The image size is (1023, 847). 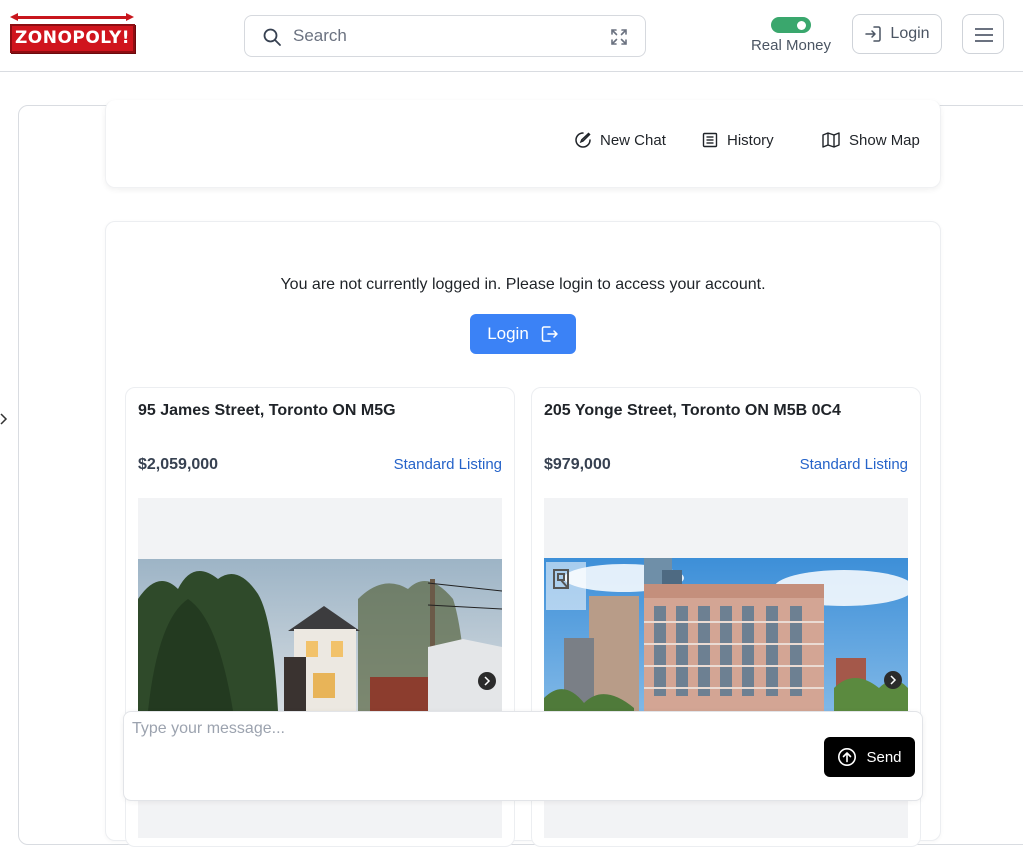 What do you see at coordinates (4, 419) in the screenshot?
I see `chevron-right-icon` at bounding box center [4, 419].